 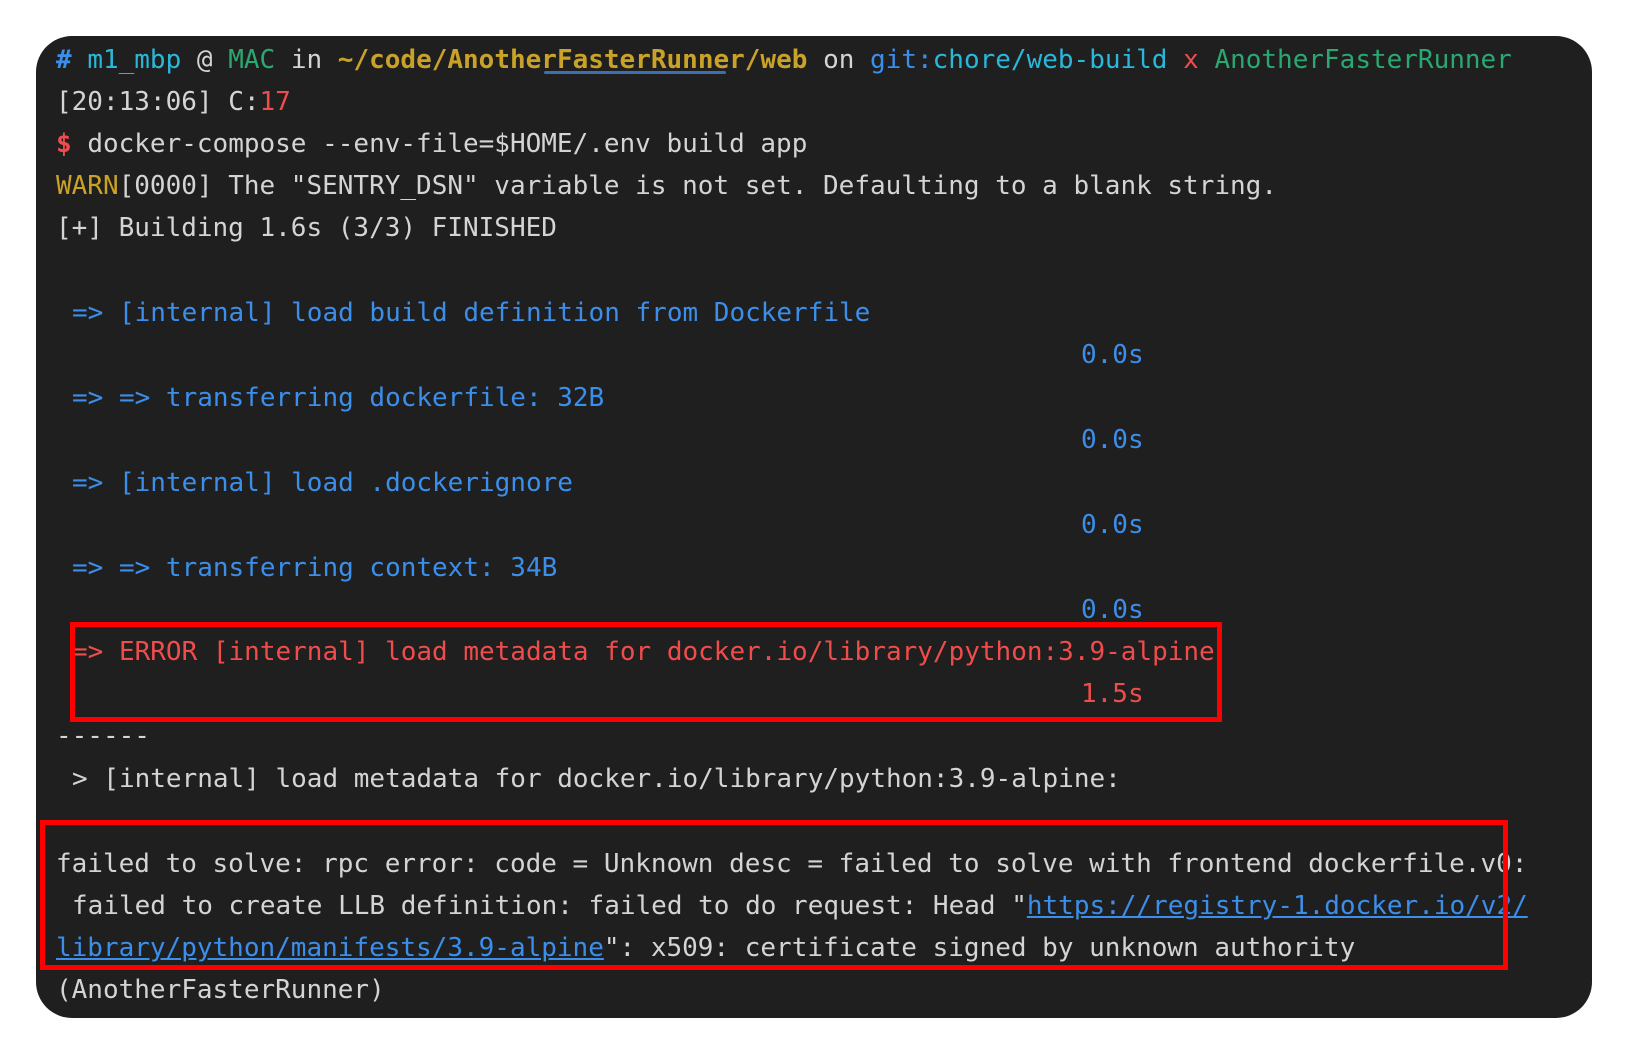 I want to click on next-prompt-partial: (AnotherFasterRunner), so click(x=220, y=990).